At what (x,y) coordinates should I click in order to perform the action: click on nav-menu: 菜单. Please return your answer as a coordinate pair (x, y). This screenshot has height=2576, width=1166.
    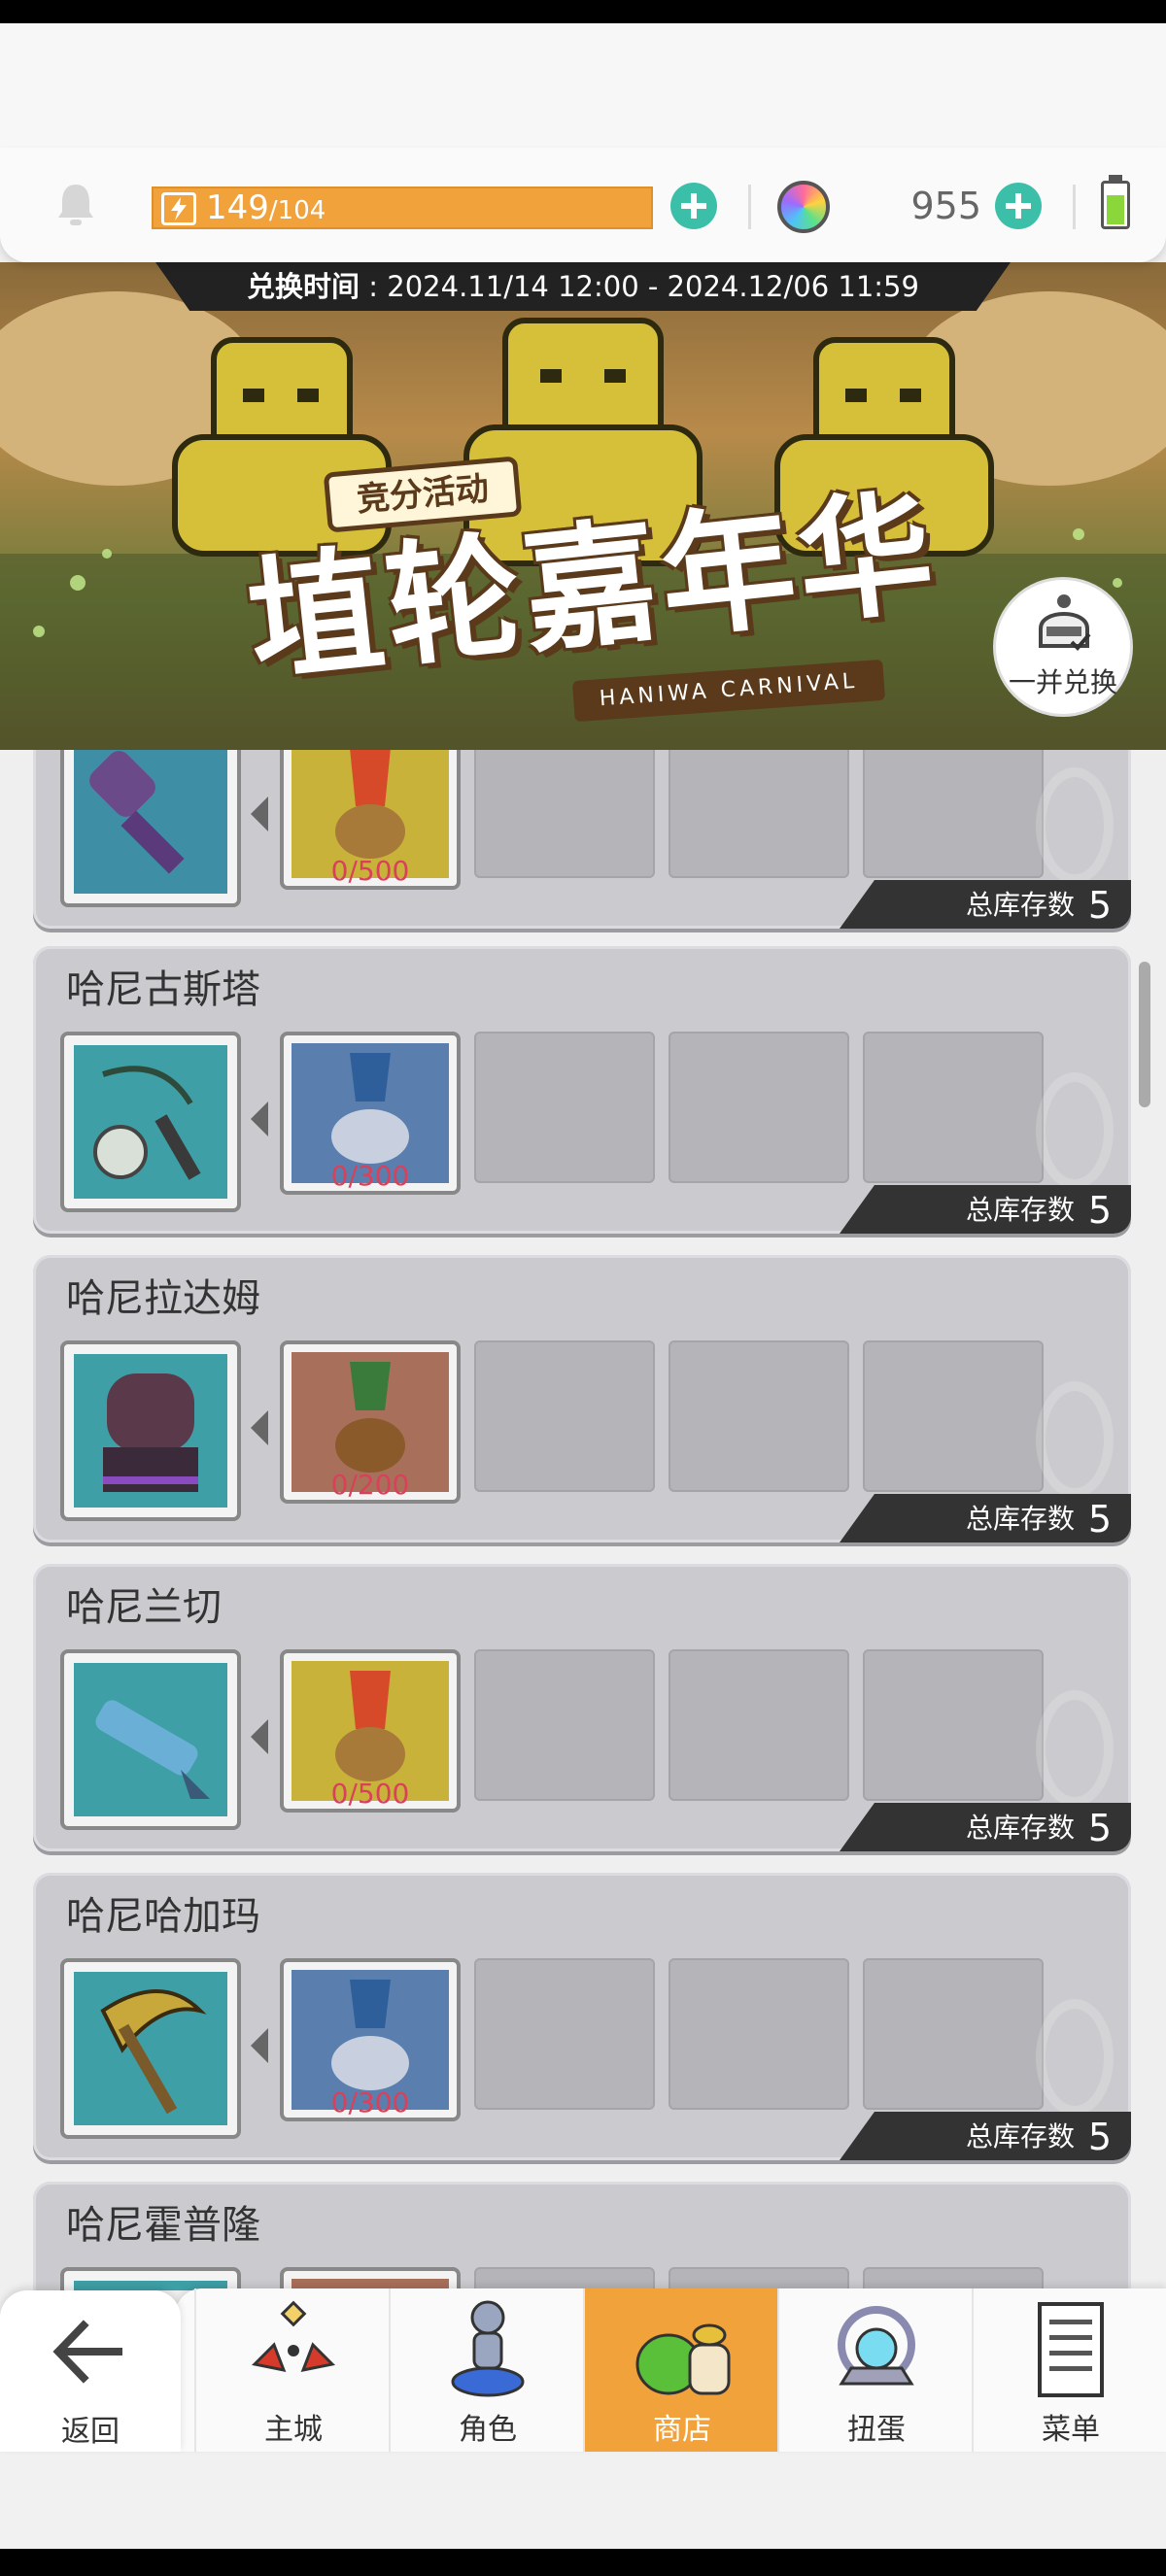
    Looking at the image, I should click on (1069, 2370).